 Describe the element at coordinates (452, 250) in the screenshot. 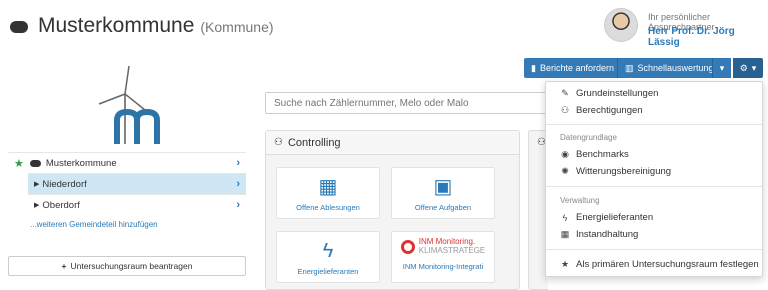

I see `inm-brand-line2: KLIMASTRATEGE` at that location.